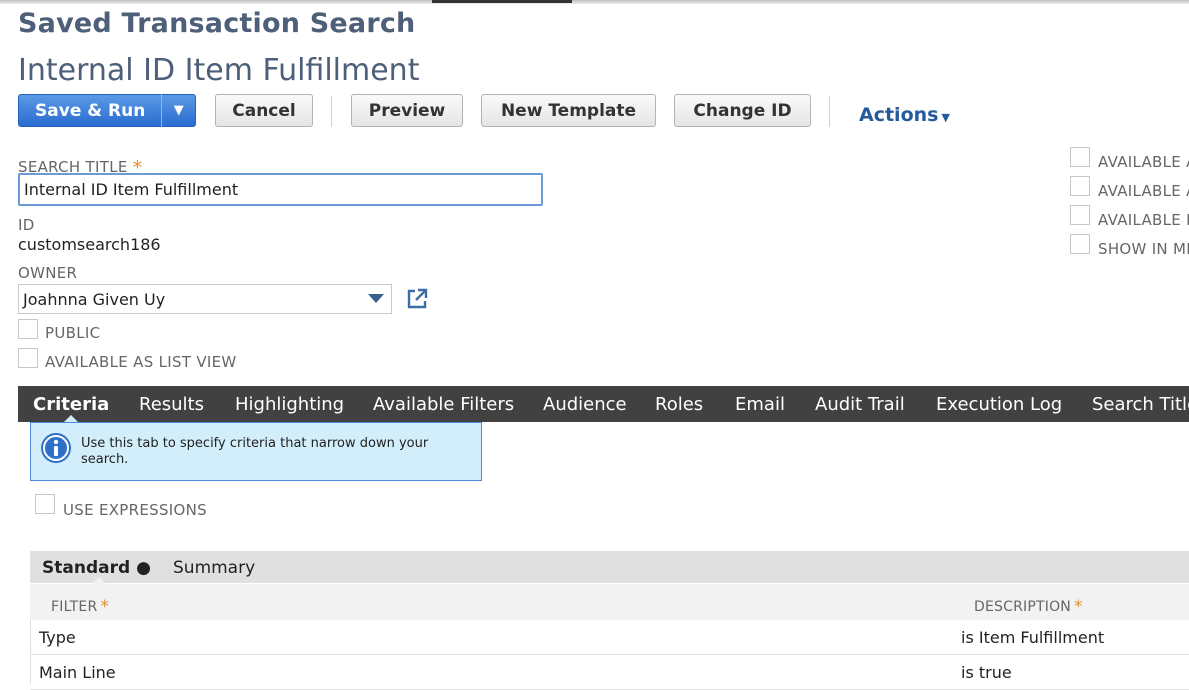 This screenshot has width=1189, height=690. What do you see at coordinates (56, 448) in the screenshot?
I see `info-icon` at bounding box center [56, 448].